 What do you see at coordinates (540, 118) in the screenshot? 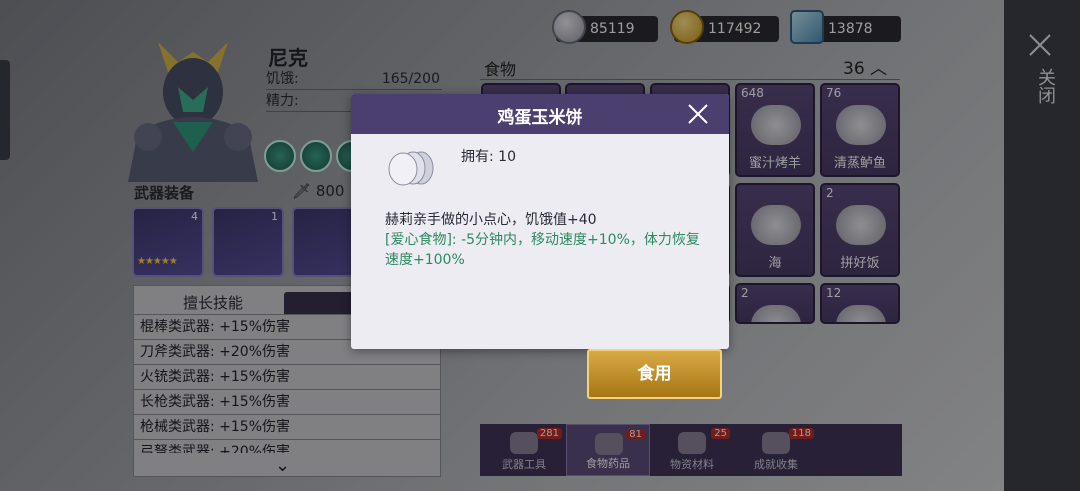
I see `popup-title: 鸡蛋玉米饼` at bounding box center [540, 118].